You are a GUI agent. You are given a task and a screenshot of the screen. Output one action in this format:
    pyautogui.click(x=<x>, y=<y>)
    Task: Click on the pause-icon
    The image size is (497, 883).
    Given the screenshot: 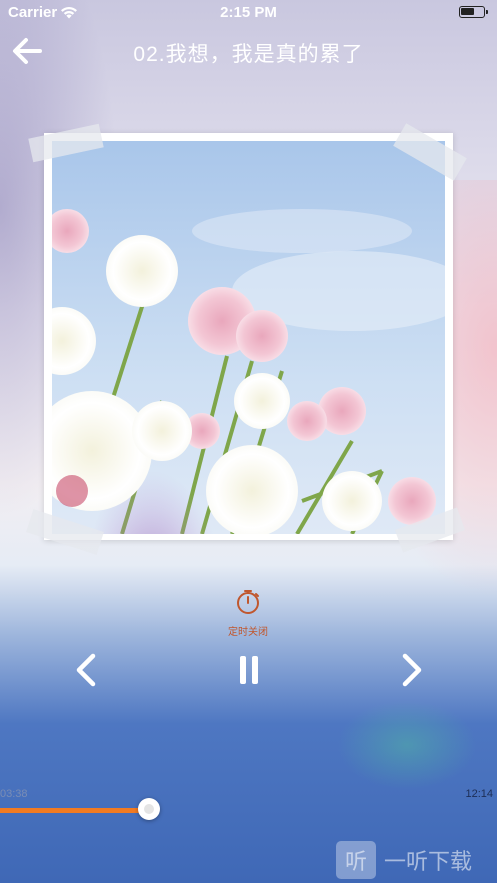 What is the action you would take?
    pyautogui.click(x=249, y=670)
    